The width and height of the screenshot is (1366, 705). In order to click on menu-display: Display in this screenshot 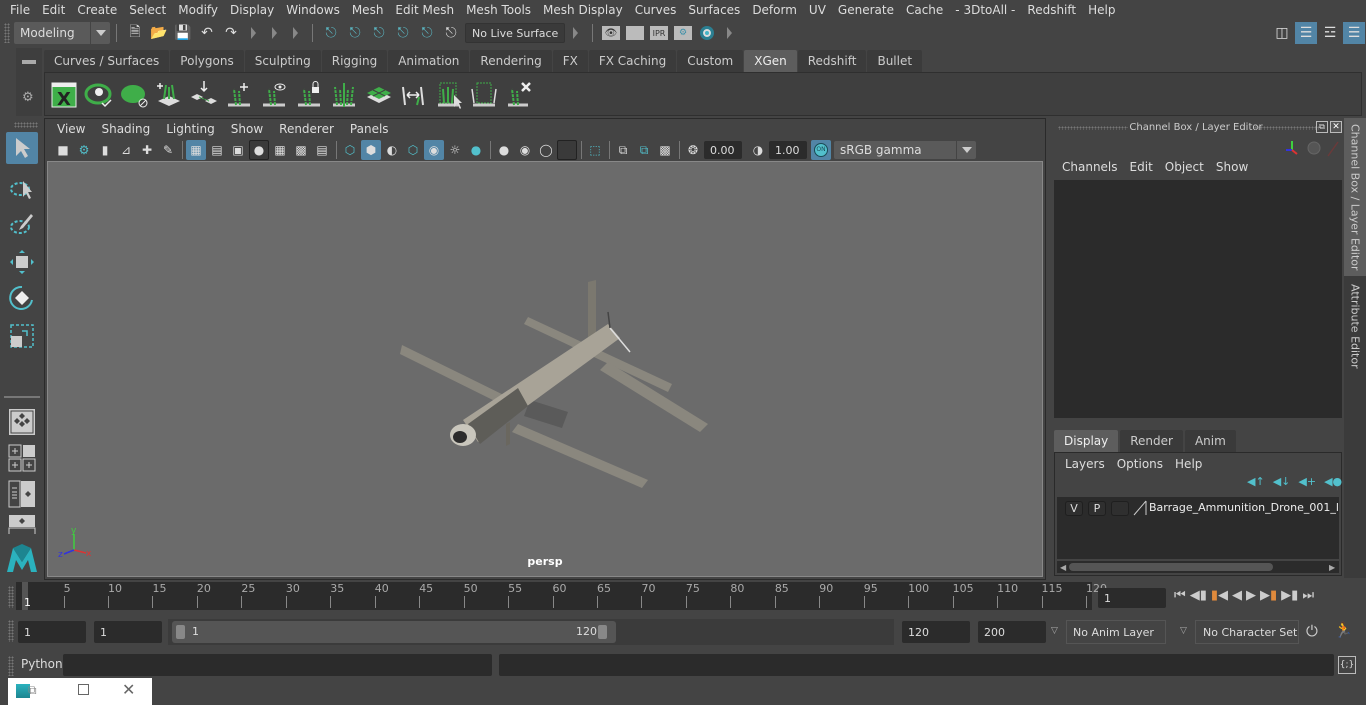, I will do `click(252, 10)`.